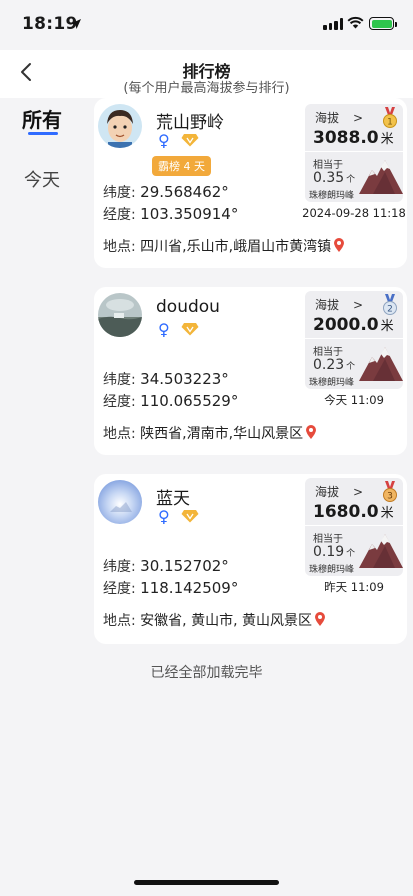  I want to click on lng-value: 118.142509°, so click(189, 588).